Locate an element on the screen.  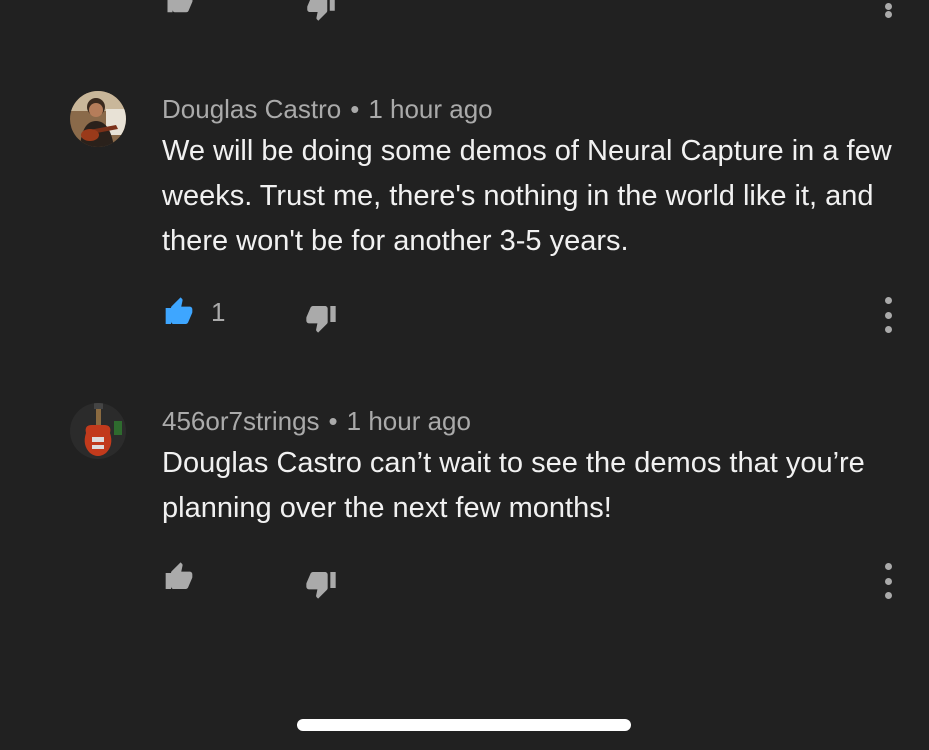
home-indicator is located at coordinates (464, 725).